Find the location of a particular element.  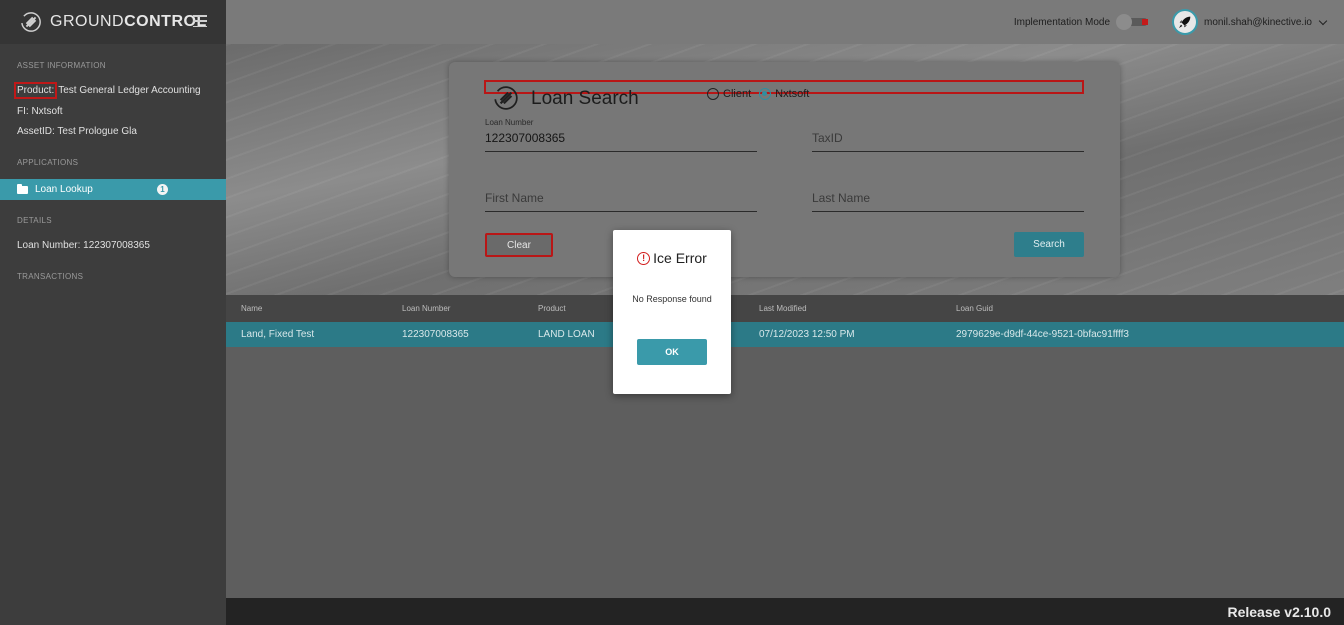

product-key: Product: is located at coordinates (35, 90).